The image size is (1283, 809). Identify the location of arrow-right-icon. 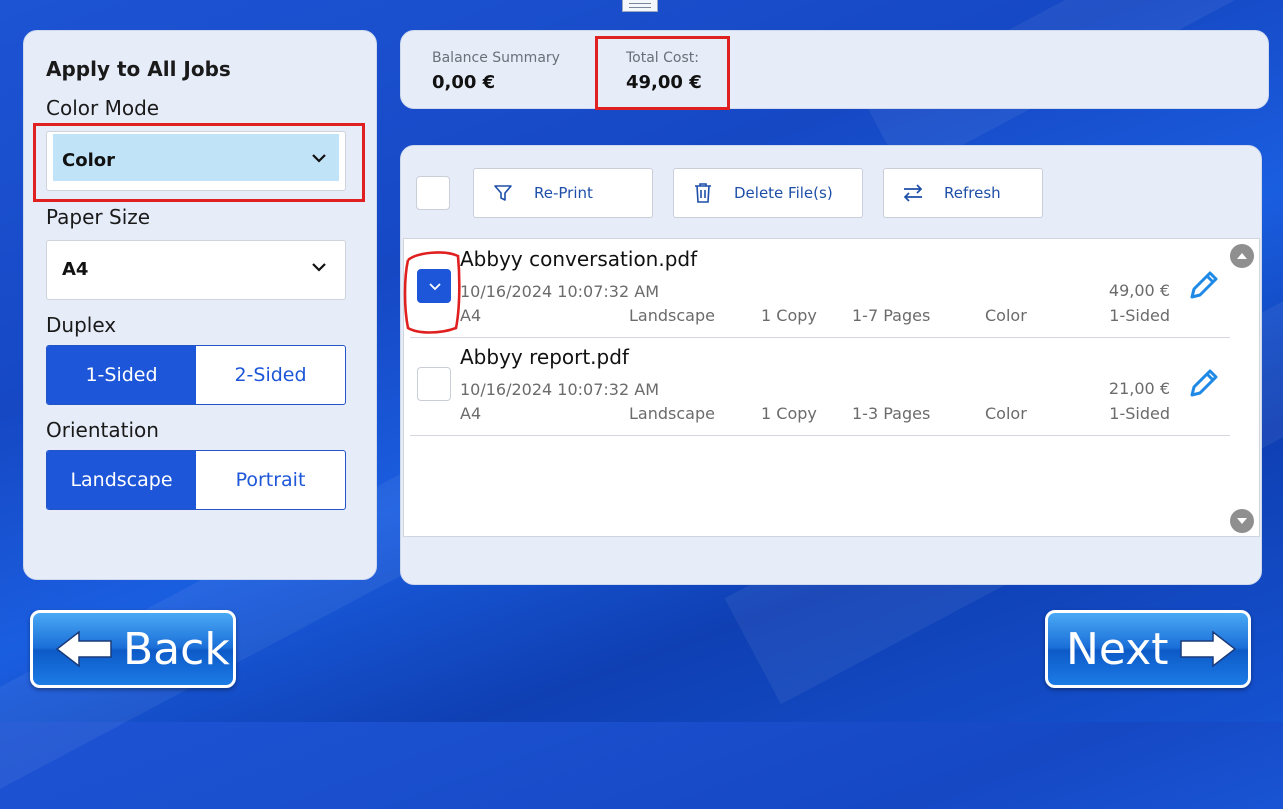
(1207, 649).